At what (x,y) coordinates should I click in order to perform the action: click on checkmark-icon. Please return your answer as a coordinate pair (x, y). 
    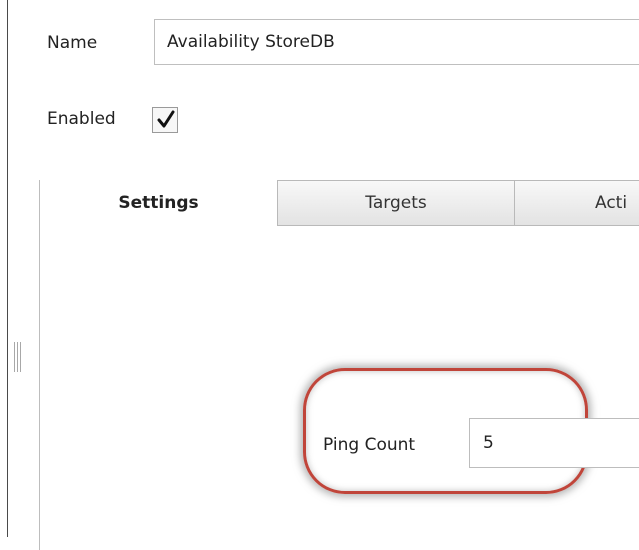
    Looking at the image, I should click on (166, 119).